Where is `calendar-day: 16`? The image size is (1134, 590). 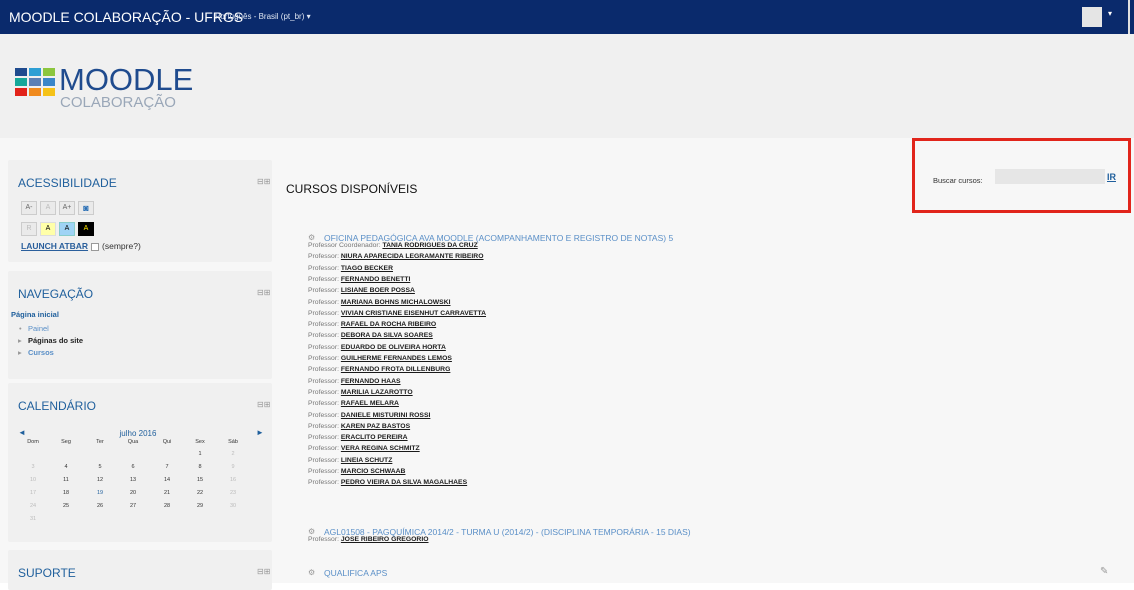 calendar-day: 16 is located at coordinates (233, 480).